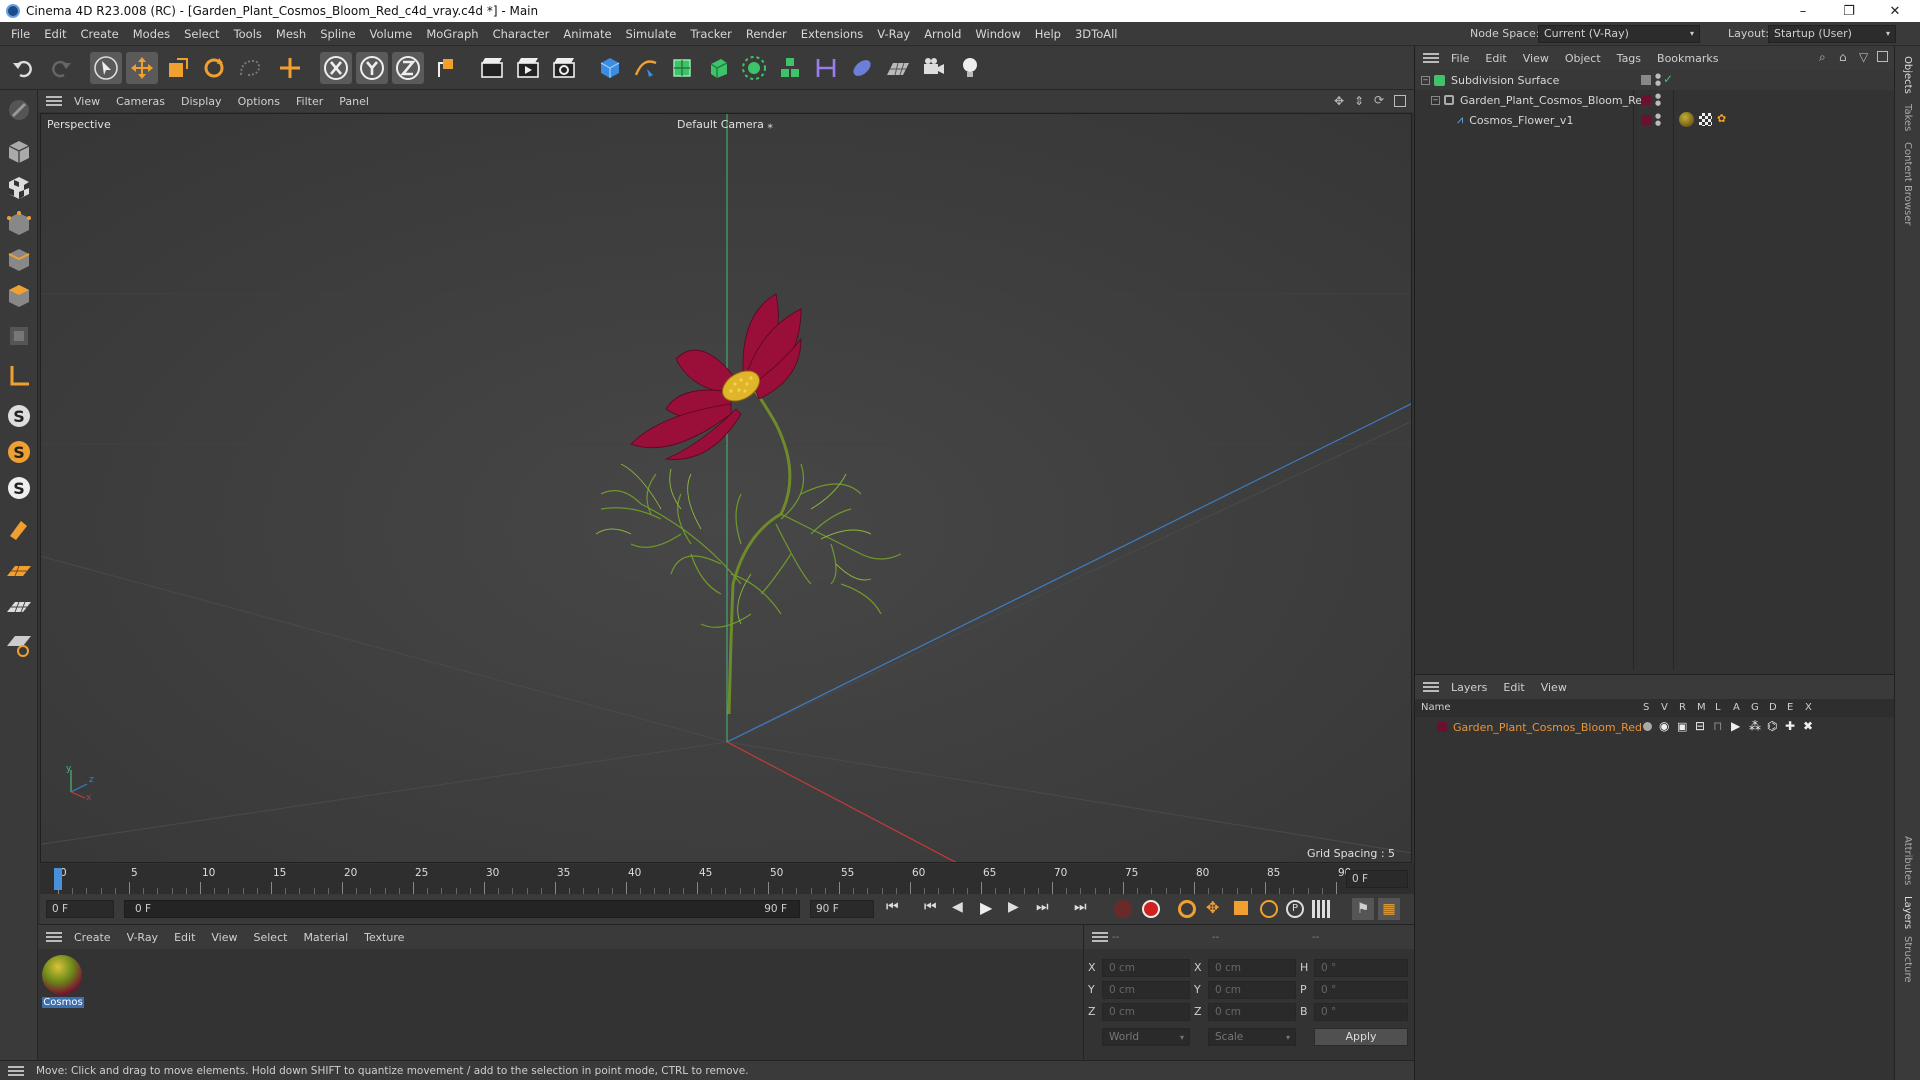 This screenshot has height=1080, width=1920. What do you see at coordinates (1389, 909) in the screenshot?
I see `timeline-icon: ▦` at bounding box center [1389, 909].